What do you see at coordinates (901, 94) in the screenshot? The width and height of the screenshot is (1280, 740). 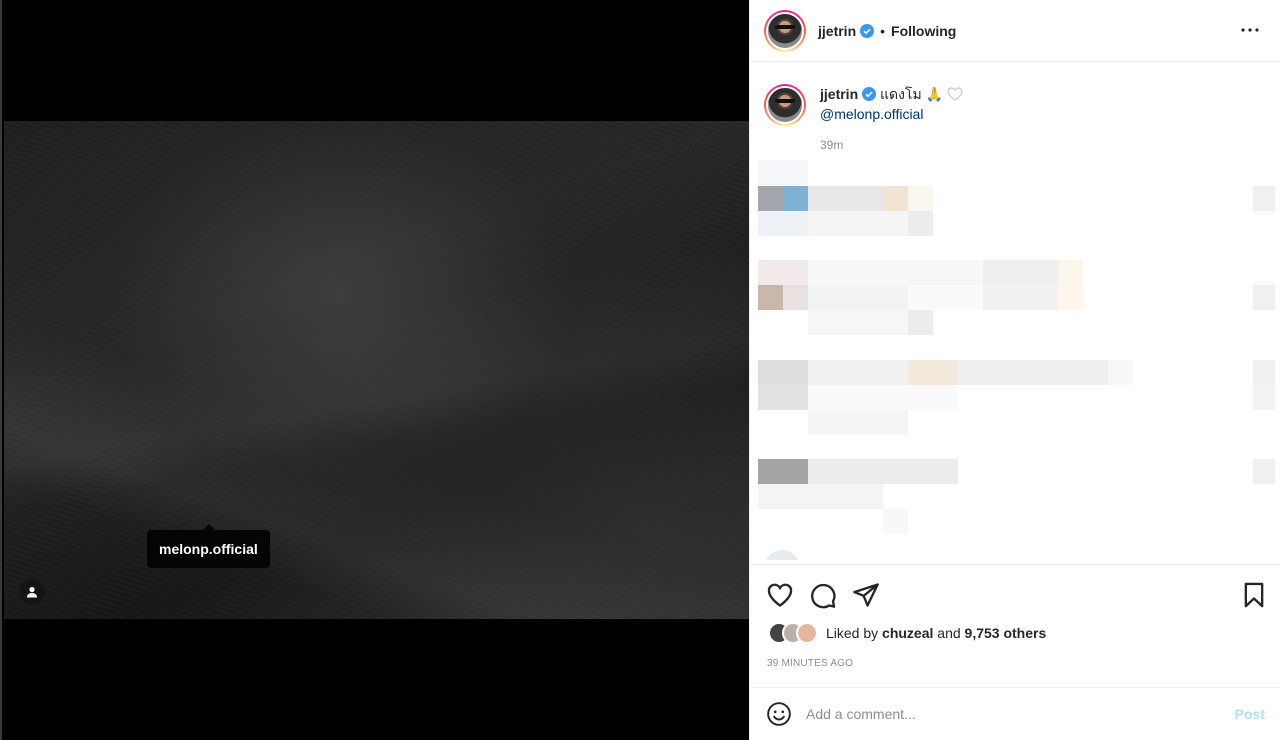 I see `caption-text: แดงโม` at bounding box center [901, 94].